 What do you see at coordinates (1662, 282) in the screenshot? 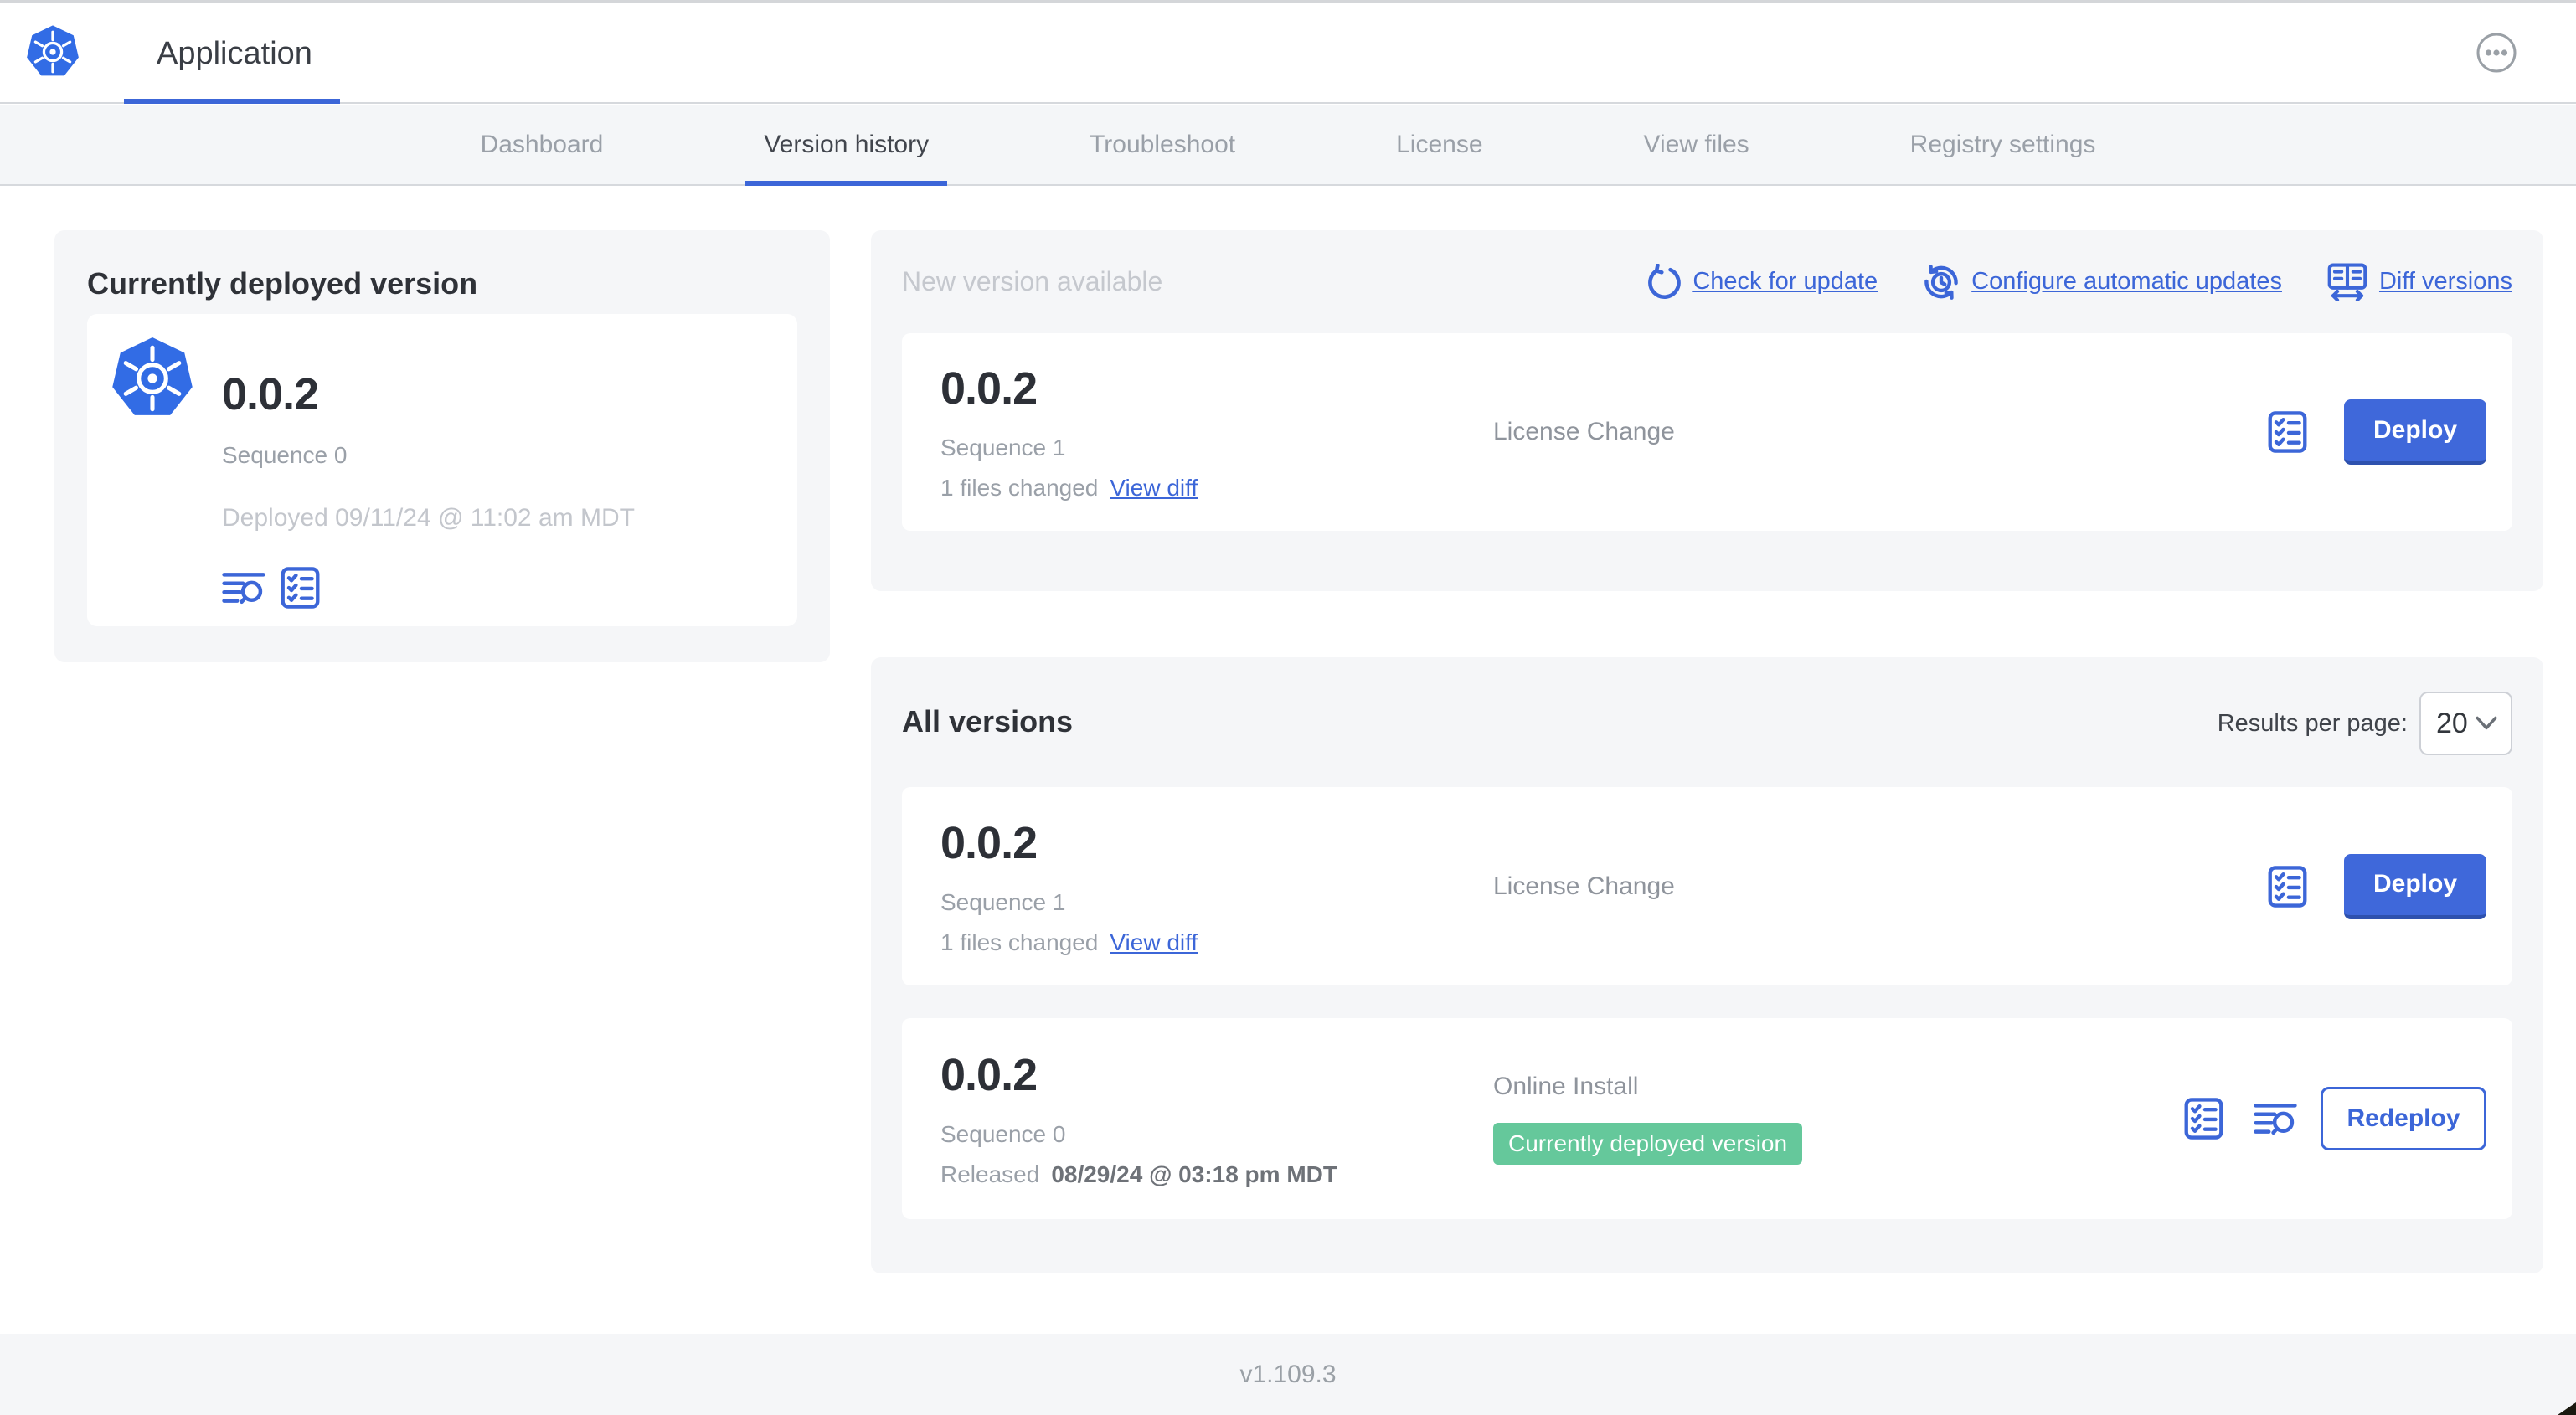
I see `refresh-icon` at bounding box center [1662, 282].